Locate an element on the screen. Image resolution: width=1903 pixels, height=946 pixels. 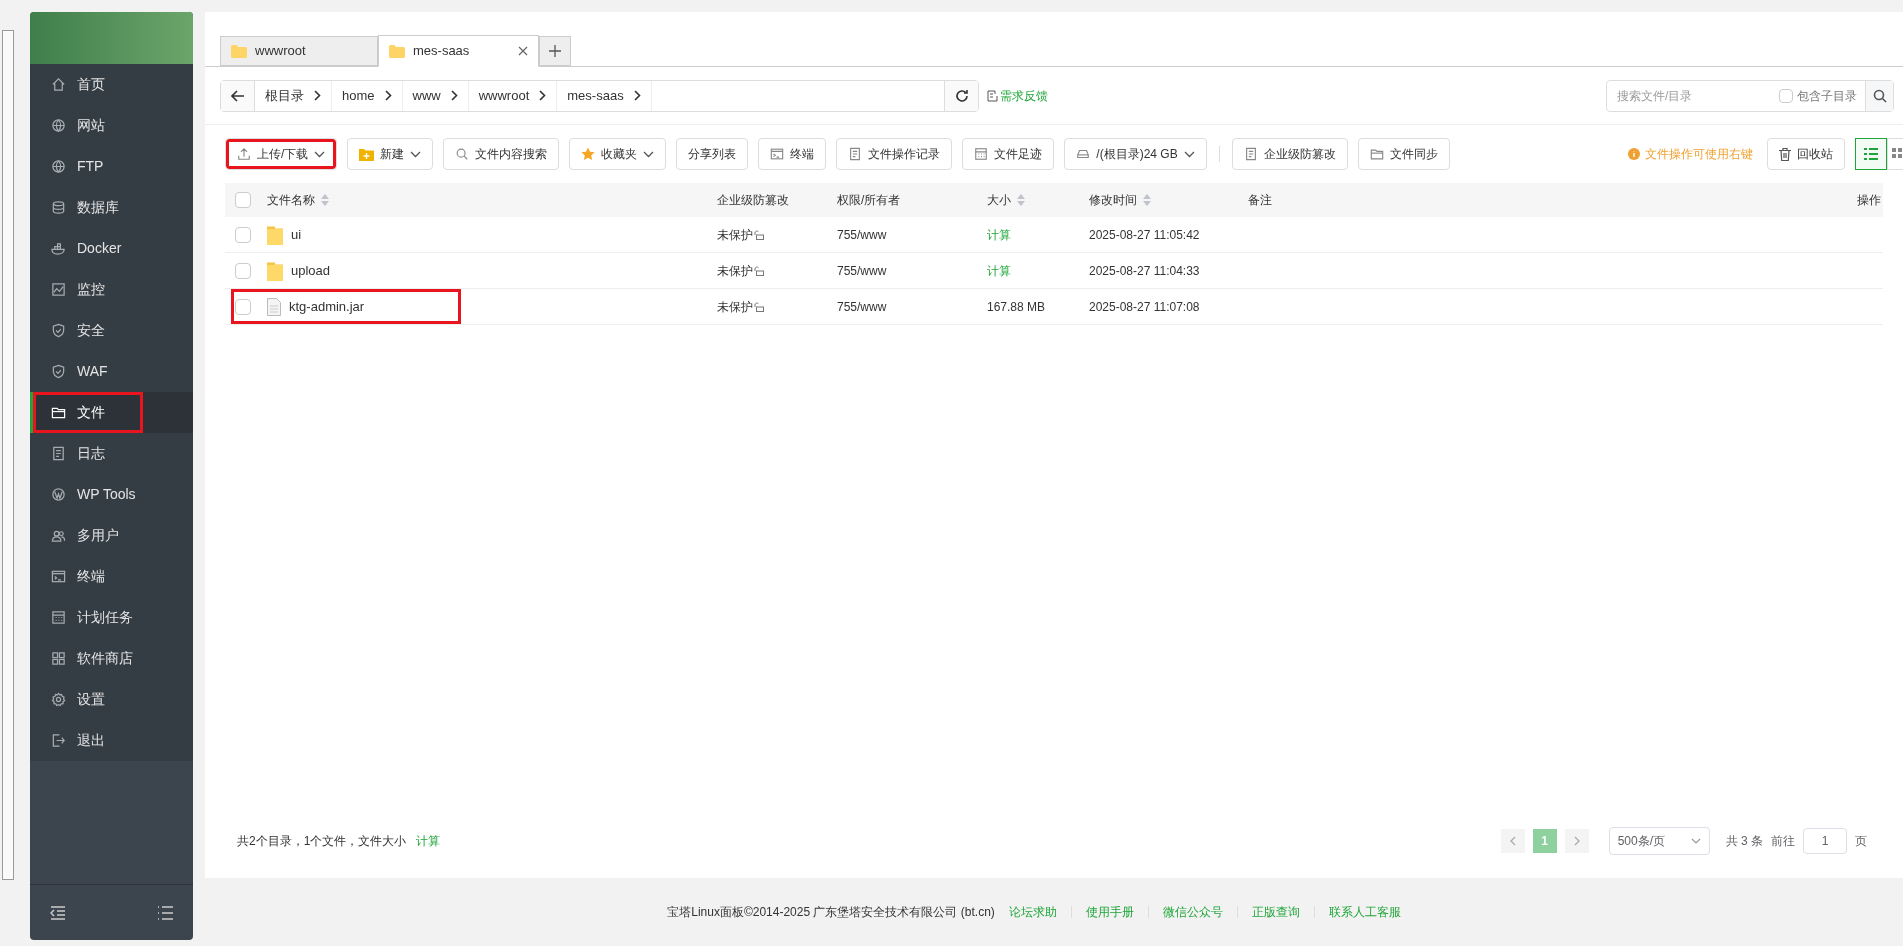
table-row: ui 未保护 755/www 计算 2025-08-27 11:05:42 is located at coordinates (1054, 235).